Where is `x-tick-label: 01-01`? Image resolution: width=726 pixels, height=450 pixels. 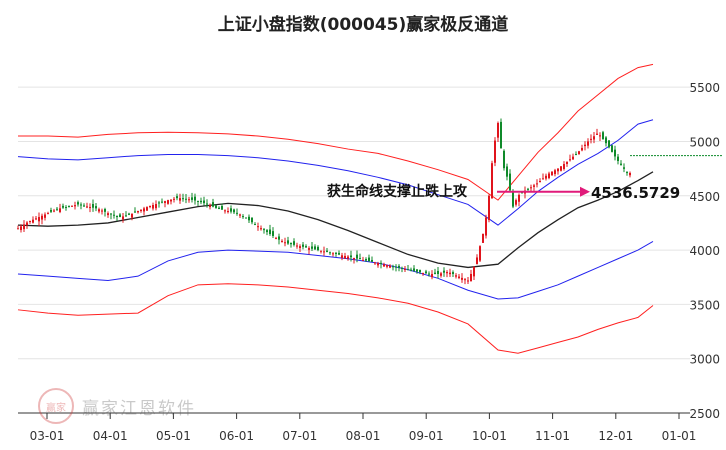
x-tick-label: 01-01 is located at coordinates (679, 436).